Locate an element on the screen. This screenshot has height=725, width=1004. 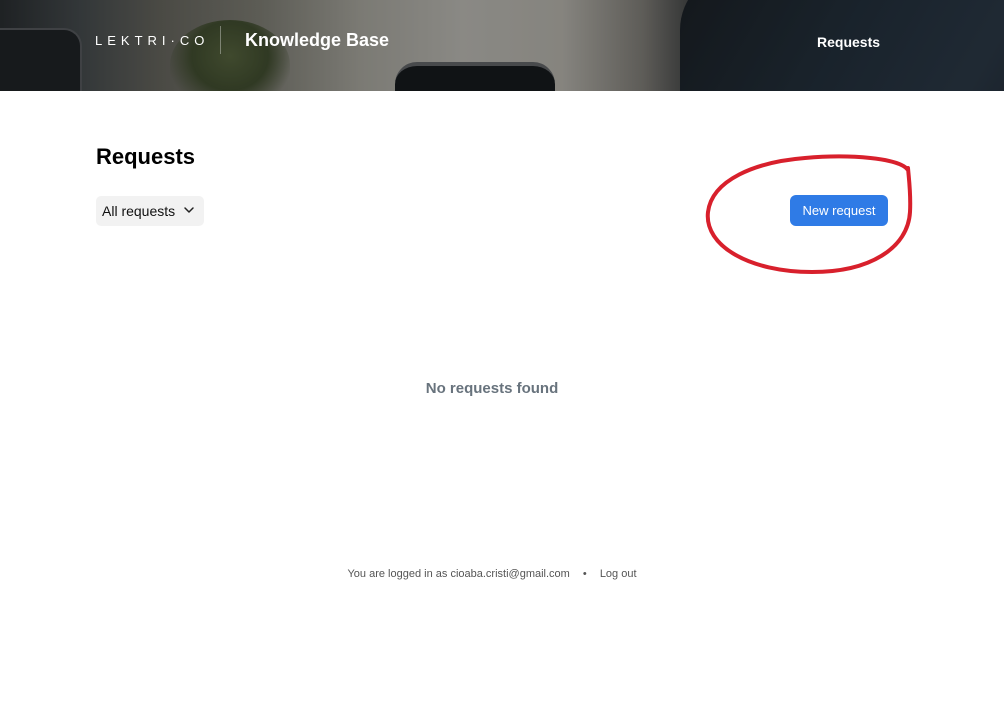
annotation-circle is located at coordinates (809, 214).